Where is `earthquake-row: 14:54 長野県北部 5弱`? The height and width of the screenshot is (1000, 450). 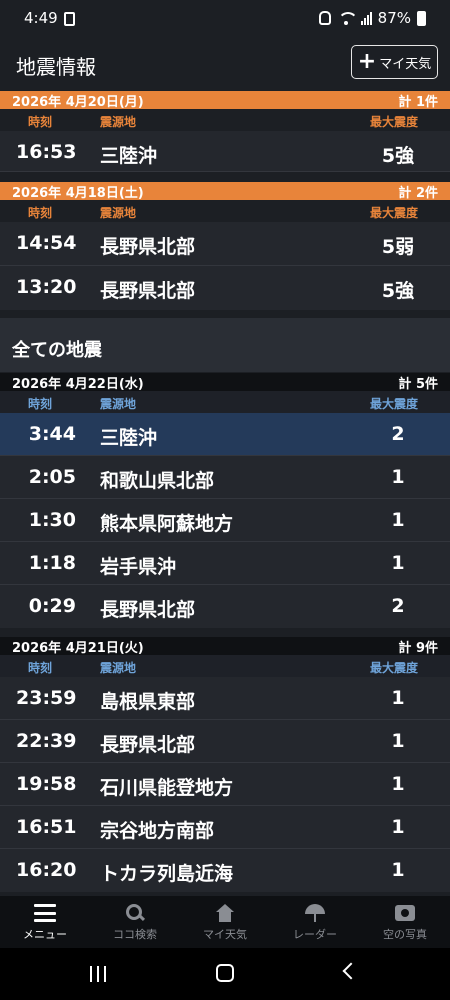 earthquake-row: 14:54 長野県北部 5弱 is located at coordinates (225, 244).